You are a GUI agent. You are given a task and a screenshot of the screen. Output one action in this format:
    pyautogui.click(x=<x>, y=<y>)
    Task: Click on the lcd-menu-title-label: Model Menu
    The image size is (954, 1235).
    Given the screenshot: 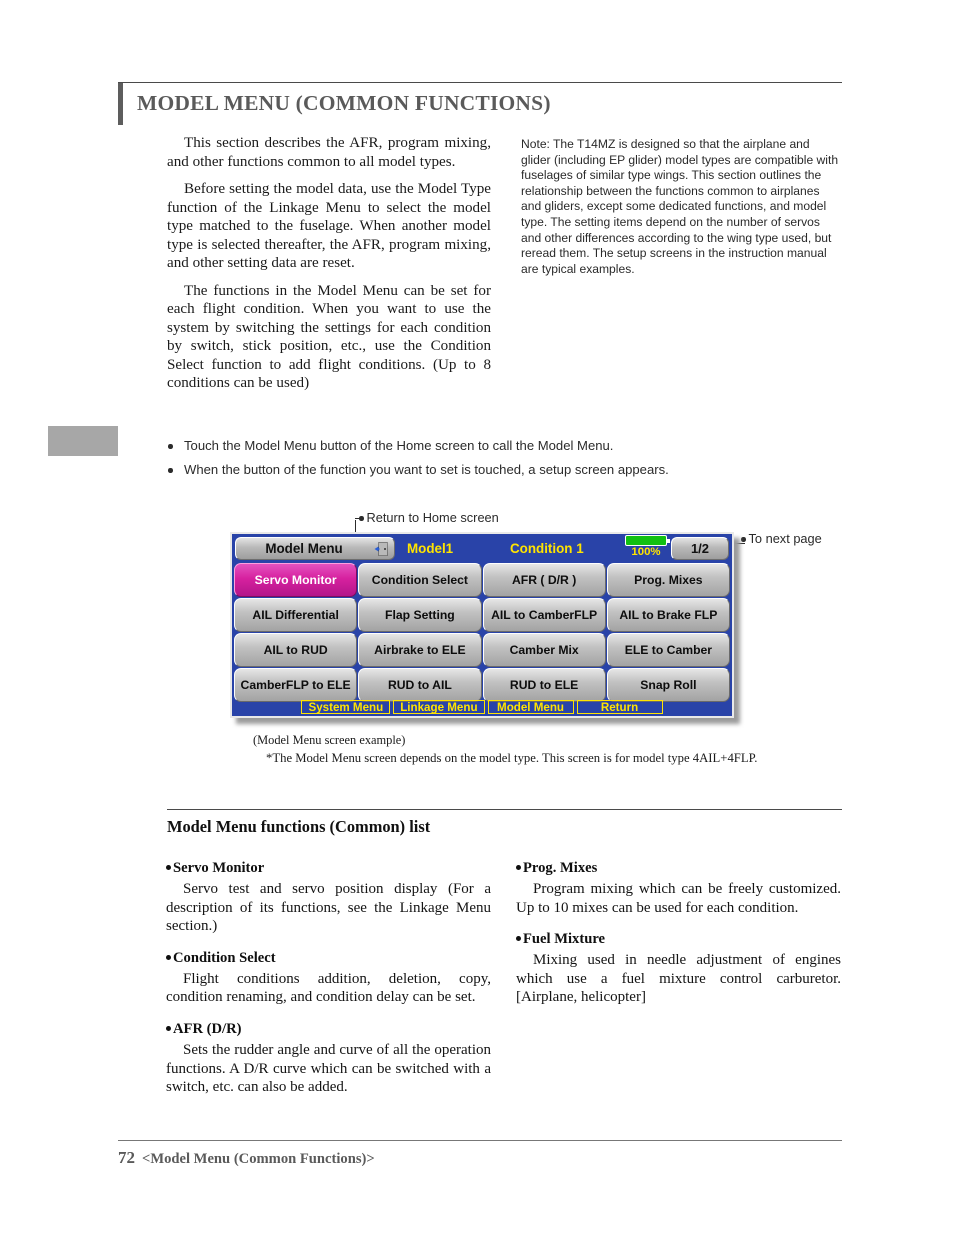 What is the action you would take?
    pyautogui.click(x=304, y=548)
    